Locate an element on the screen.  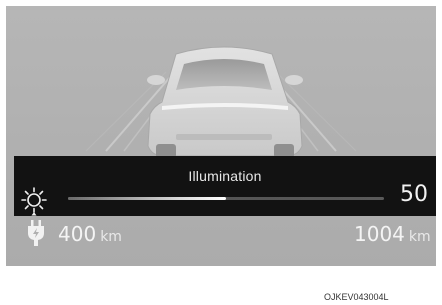
total-range-right: 1004 km is located at coordinates (392, 234).